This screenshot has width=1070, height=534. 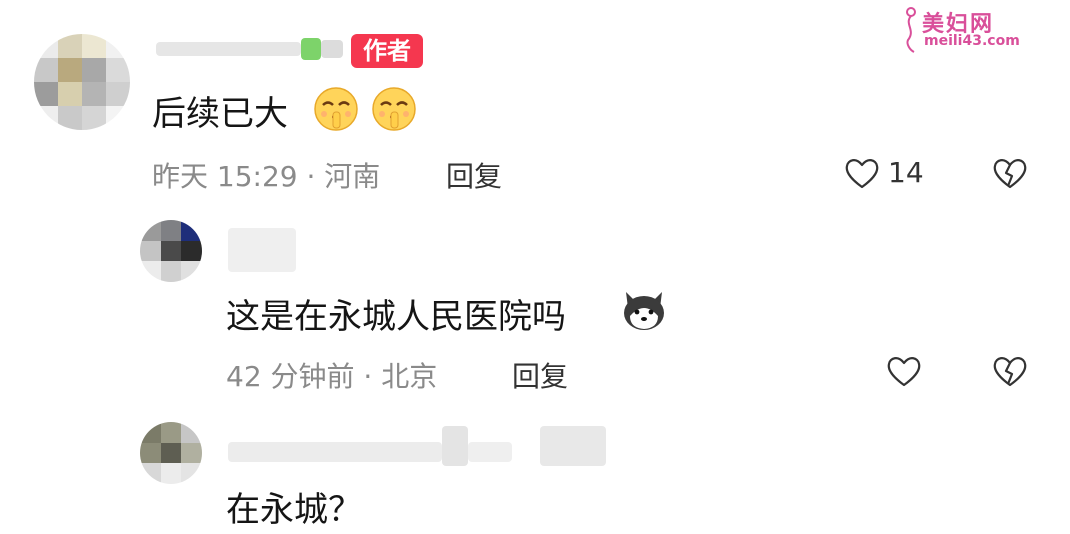 I want to click on woman-silhouette-icon, so click(x=911, y=30).